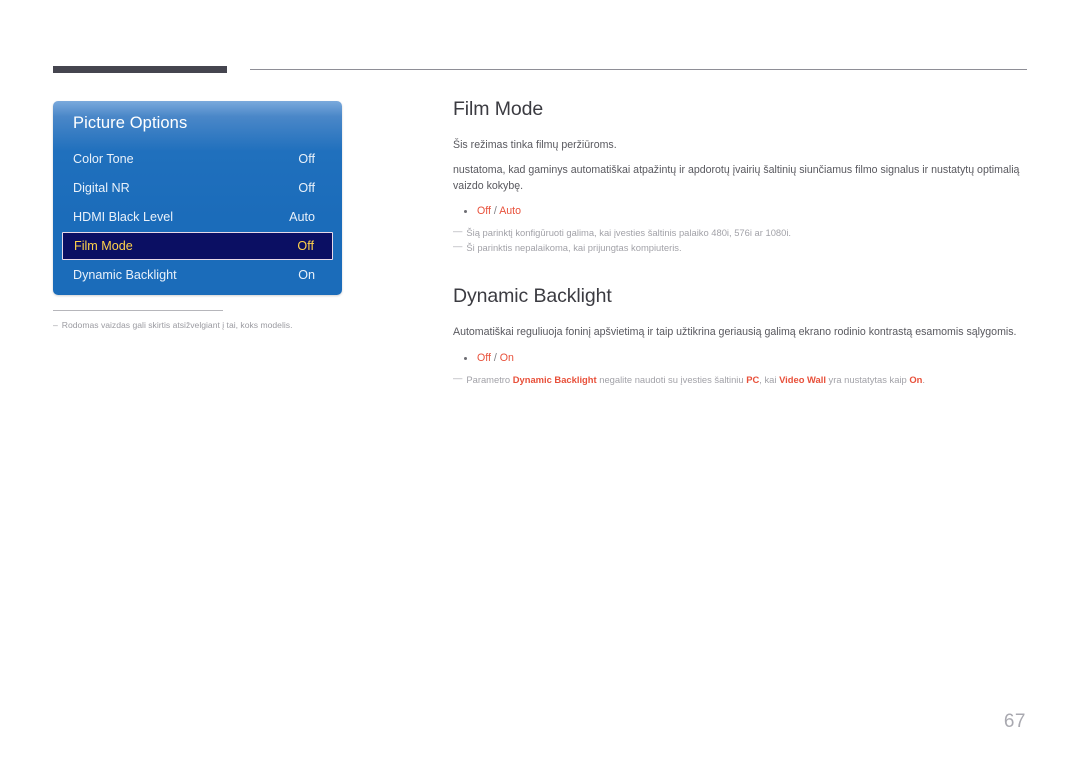  I want to click on header-thick-rule, so click(140, 69).